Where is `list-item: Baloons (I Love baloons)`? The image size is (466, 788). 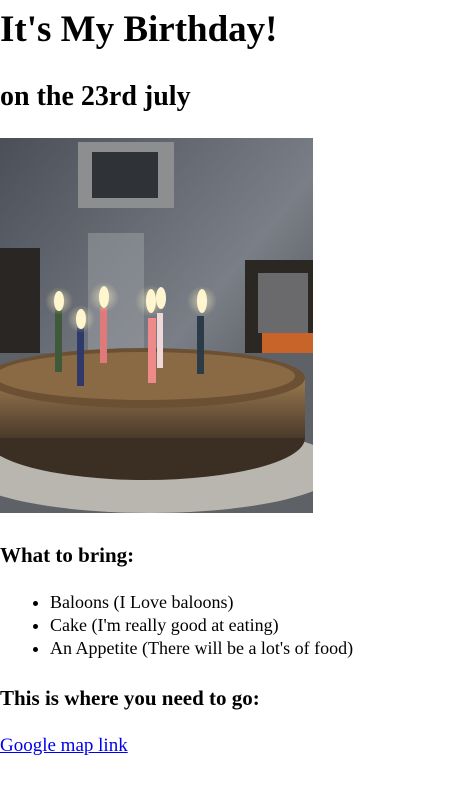
list-item: Baloons (I Love baloons) is located at coordinates (201, 602).